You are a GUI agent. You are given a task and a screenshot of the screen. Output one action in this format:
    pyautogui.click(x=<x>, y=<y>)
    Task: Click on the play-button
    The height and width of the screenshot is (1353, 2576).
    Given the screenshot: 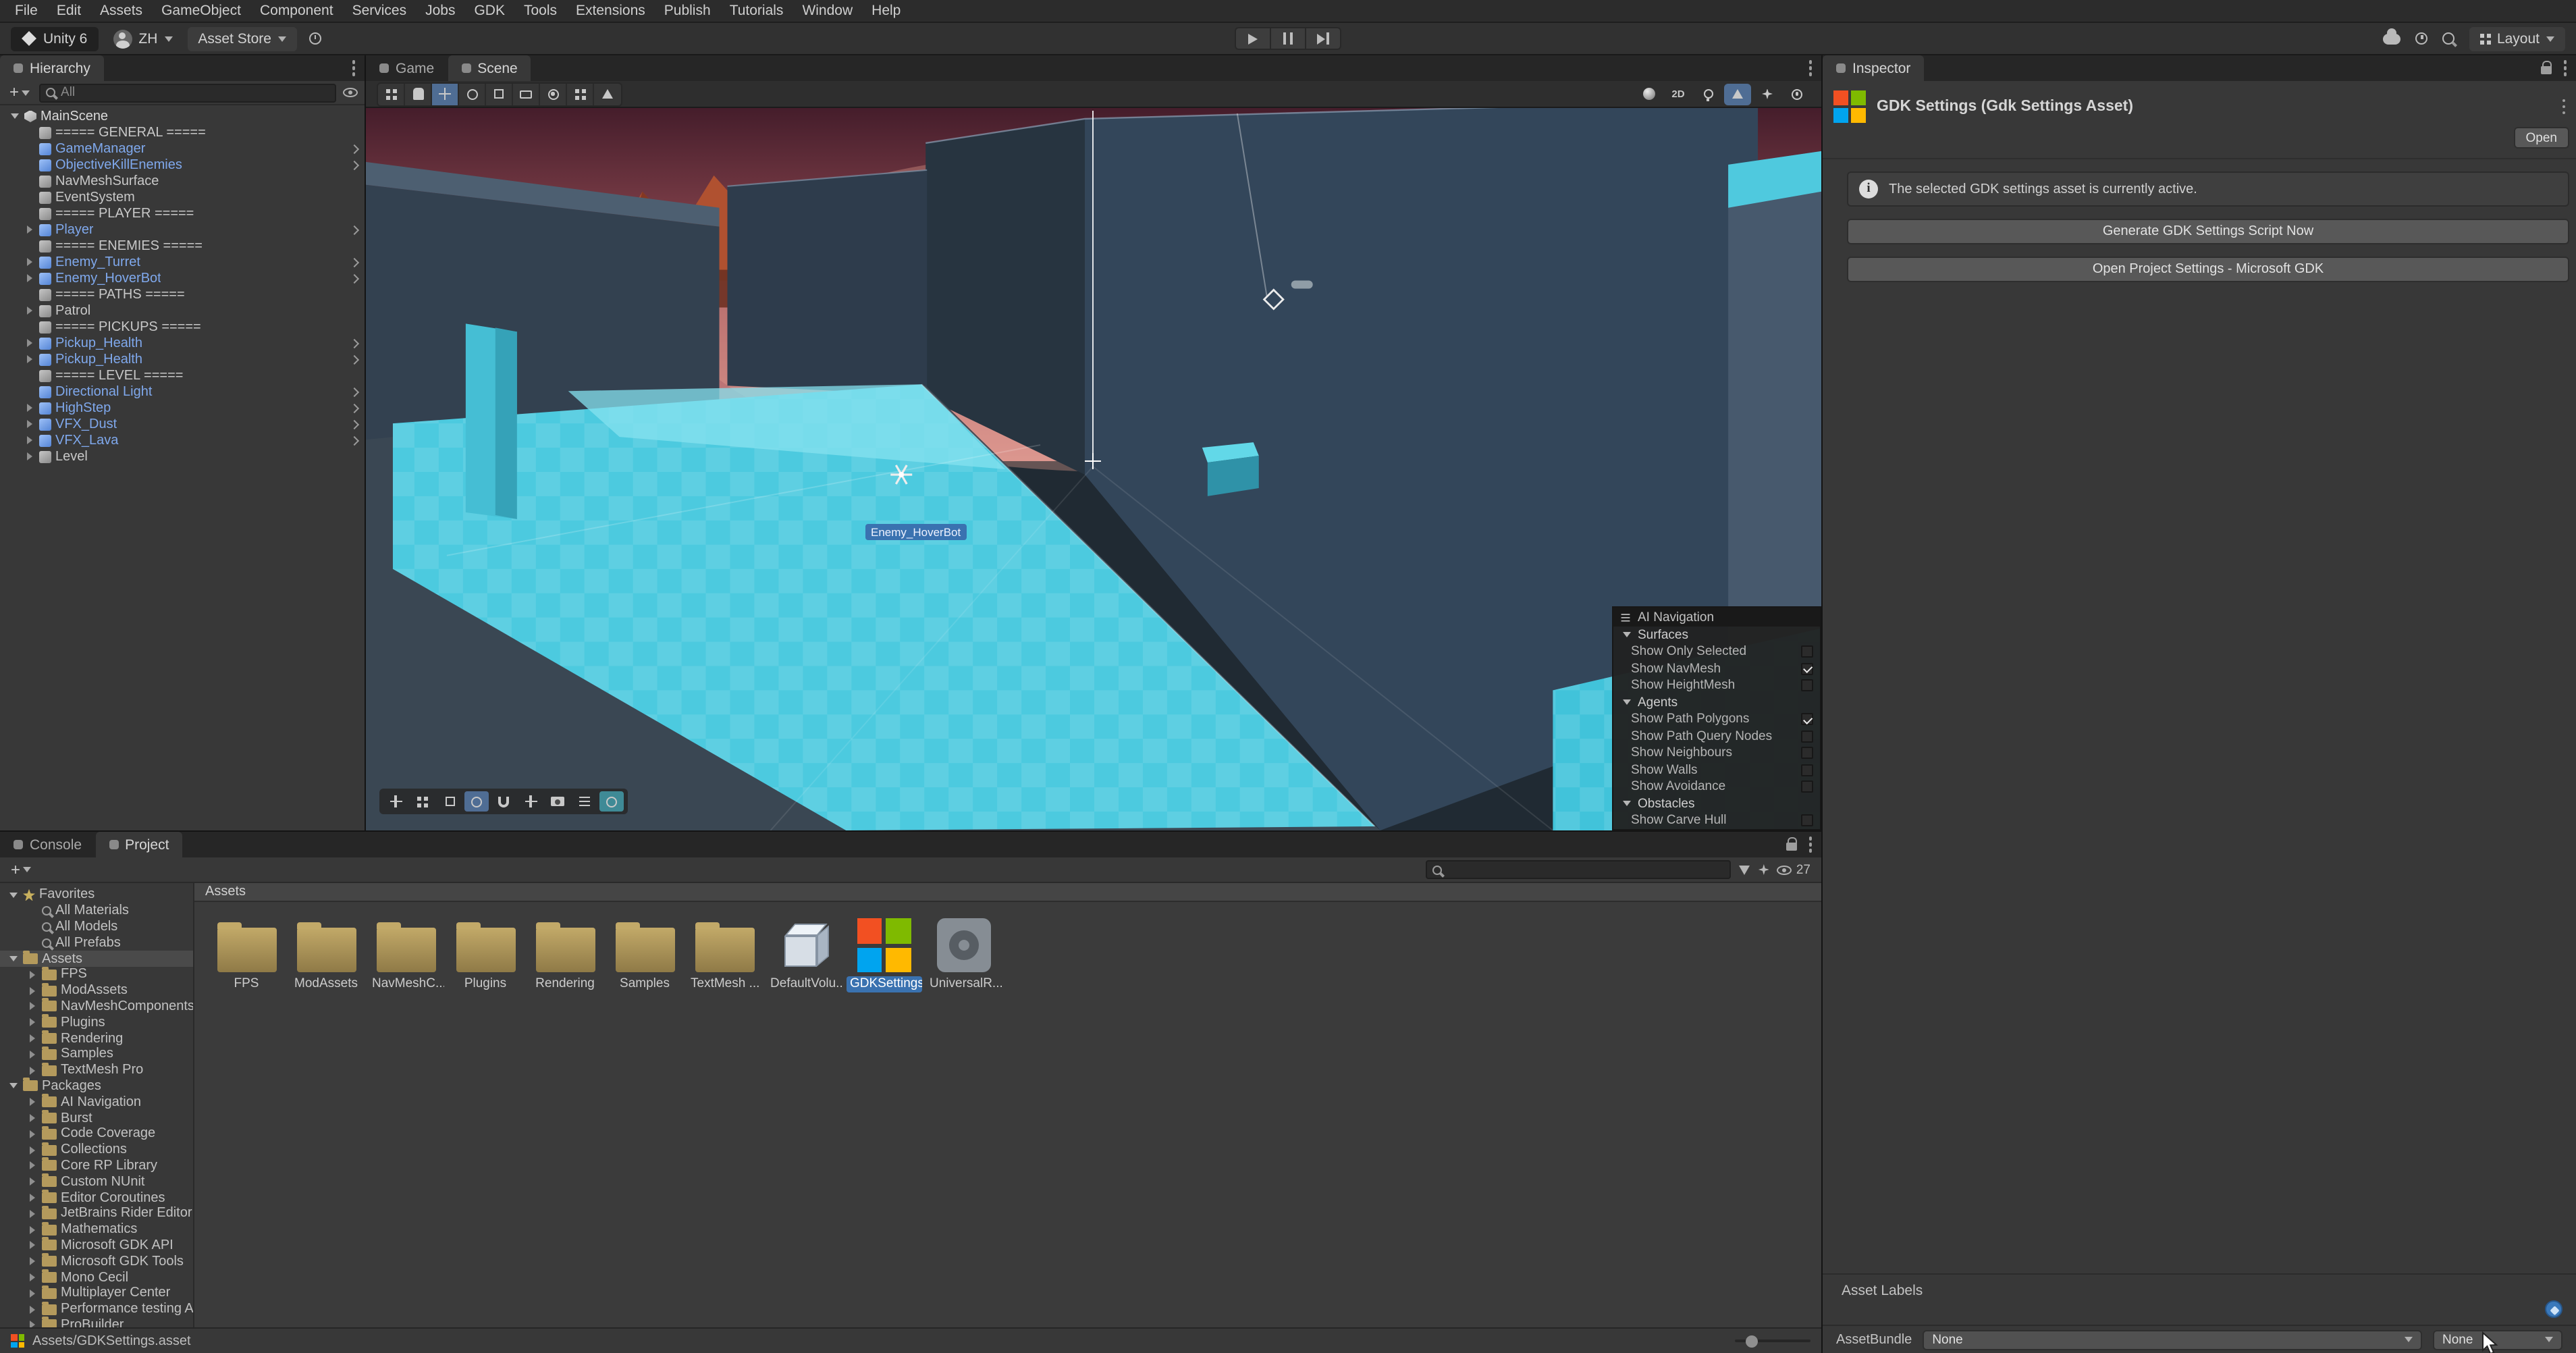 What is the action you would take?
    pyautogui.click(x=1253, y=38)
    